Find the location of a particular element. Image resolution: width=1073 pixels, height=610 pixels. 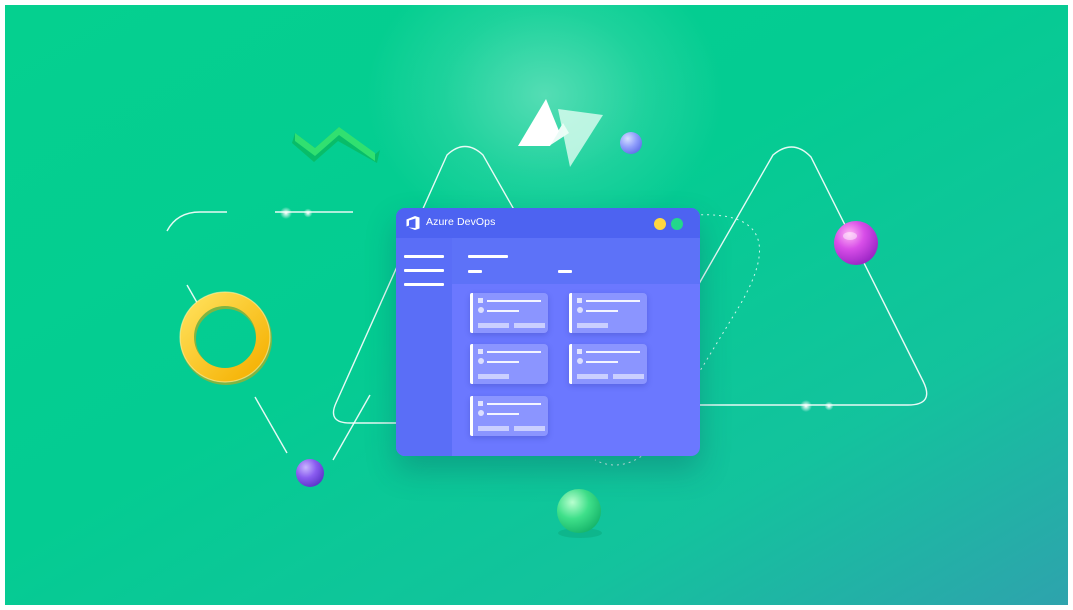

app-window: Azure DevOps is located at coordinates (548, 332).